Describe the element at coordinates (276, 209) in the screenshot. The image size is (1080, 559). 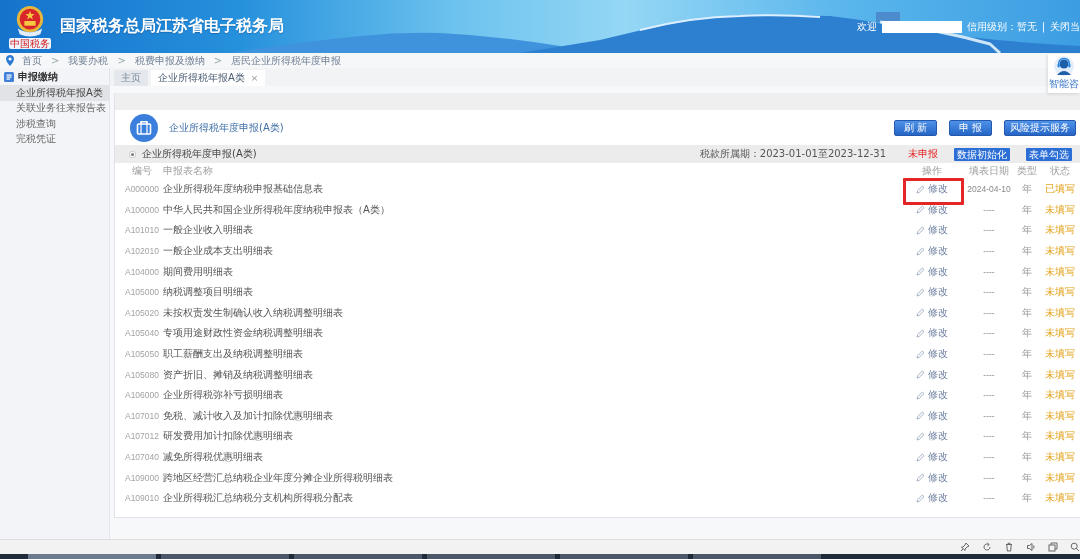
I see `form-name: 中华人民共和国企业所得税年度纳税申报表（A类）` at that location.